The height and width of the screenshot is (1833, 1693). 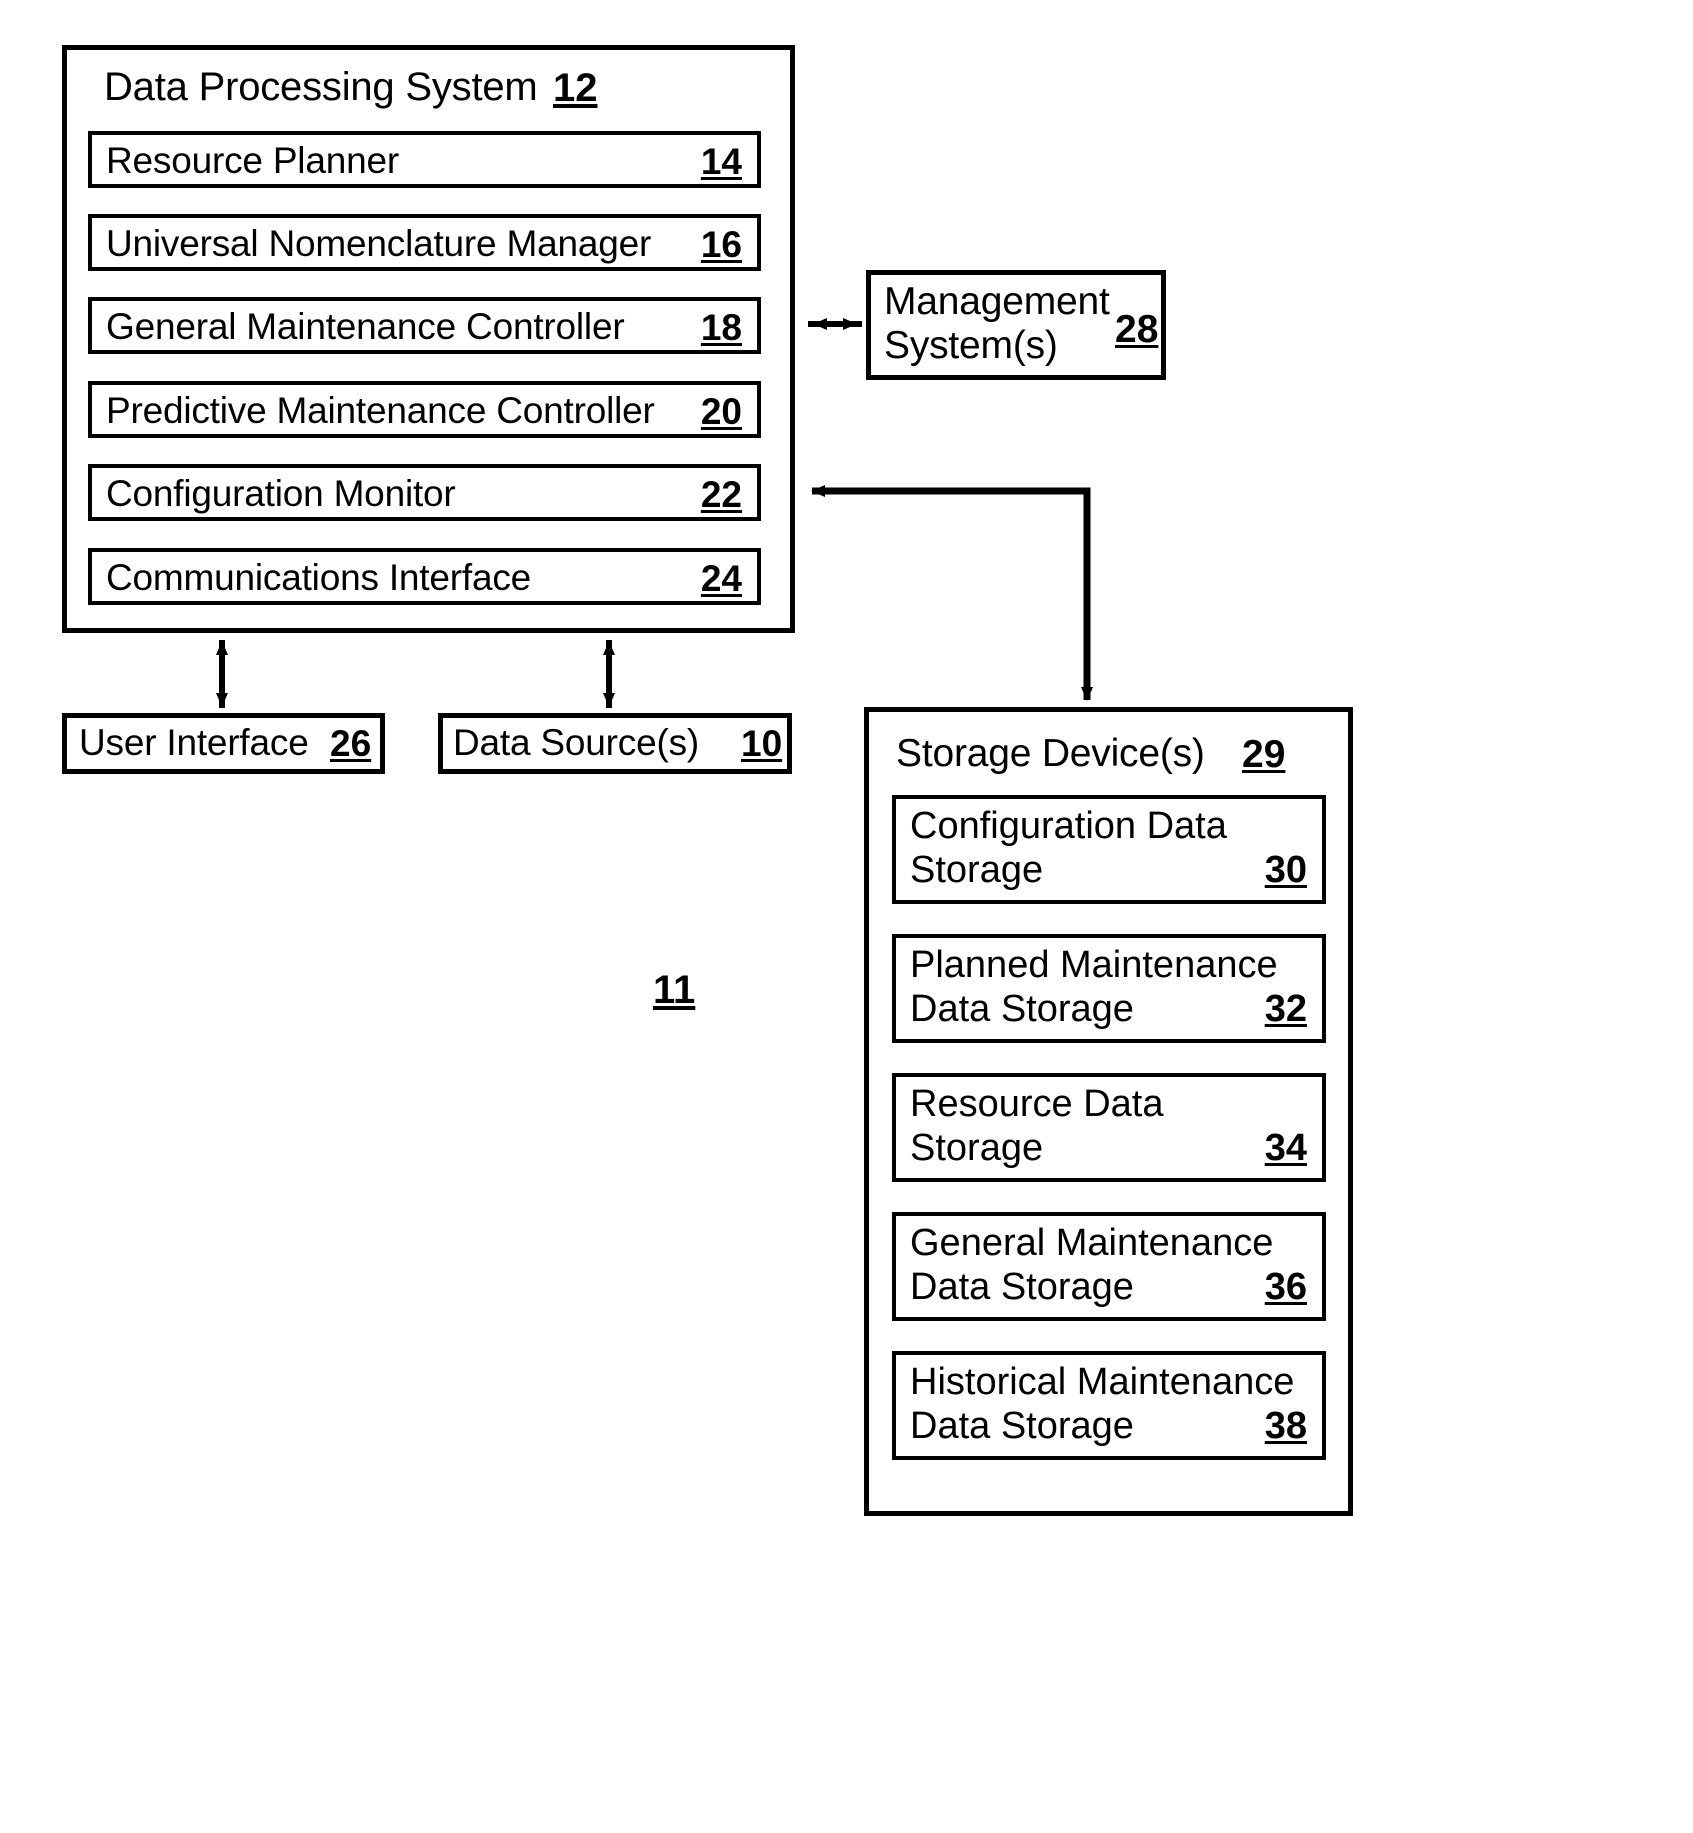 I want to click on storage-item-resource-data-storage-line2: Storage, so click(x=977, y=1148).